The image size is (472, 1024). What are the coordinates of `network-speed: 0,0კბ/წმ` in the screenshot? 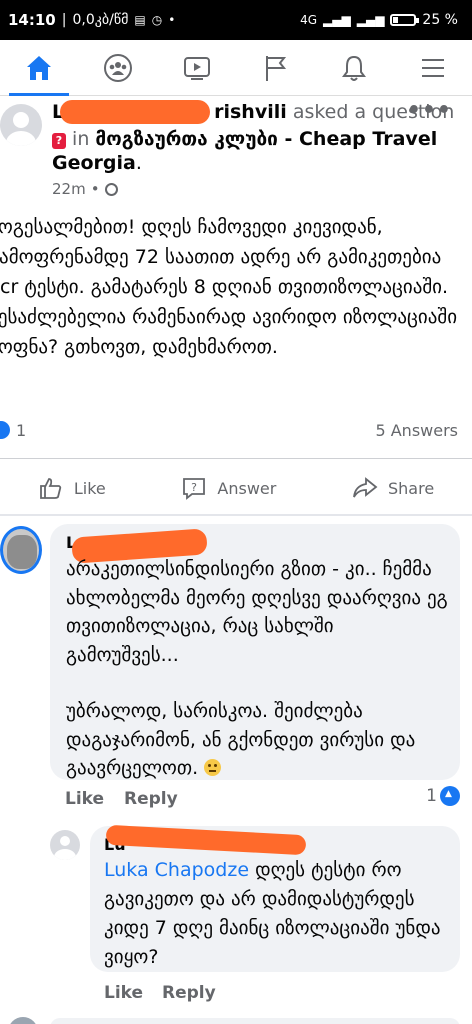 It's located at (100, 20).